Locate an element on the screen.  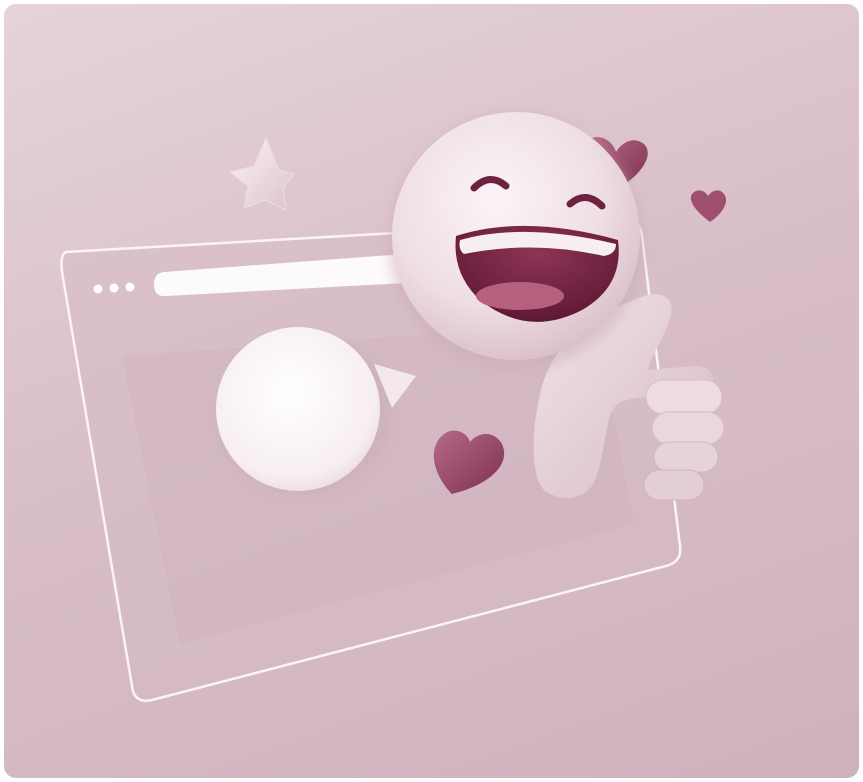
tongue-icon is located at coordinates (520, 296).